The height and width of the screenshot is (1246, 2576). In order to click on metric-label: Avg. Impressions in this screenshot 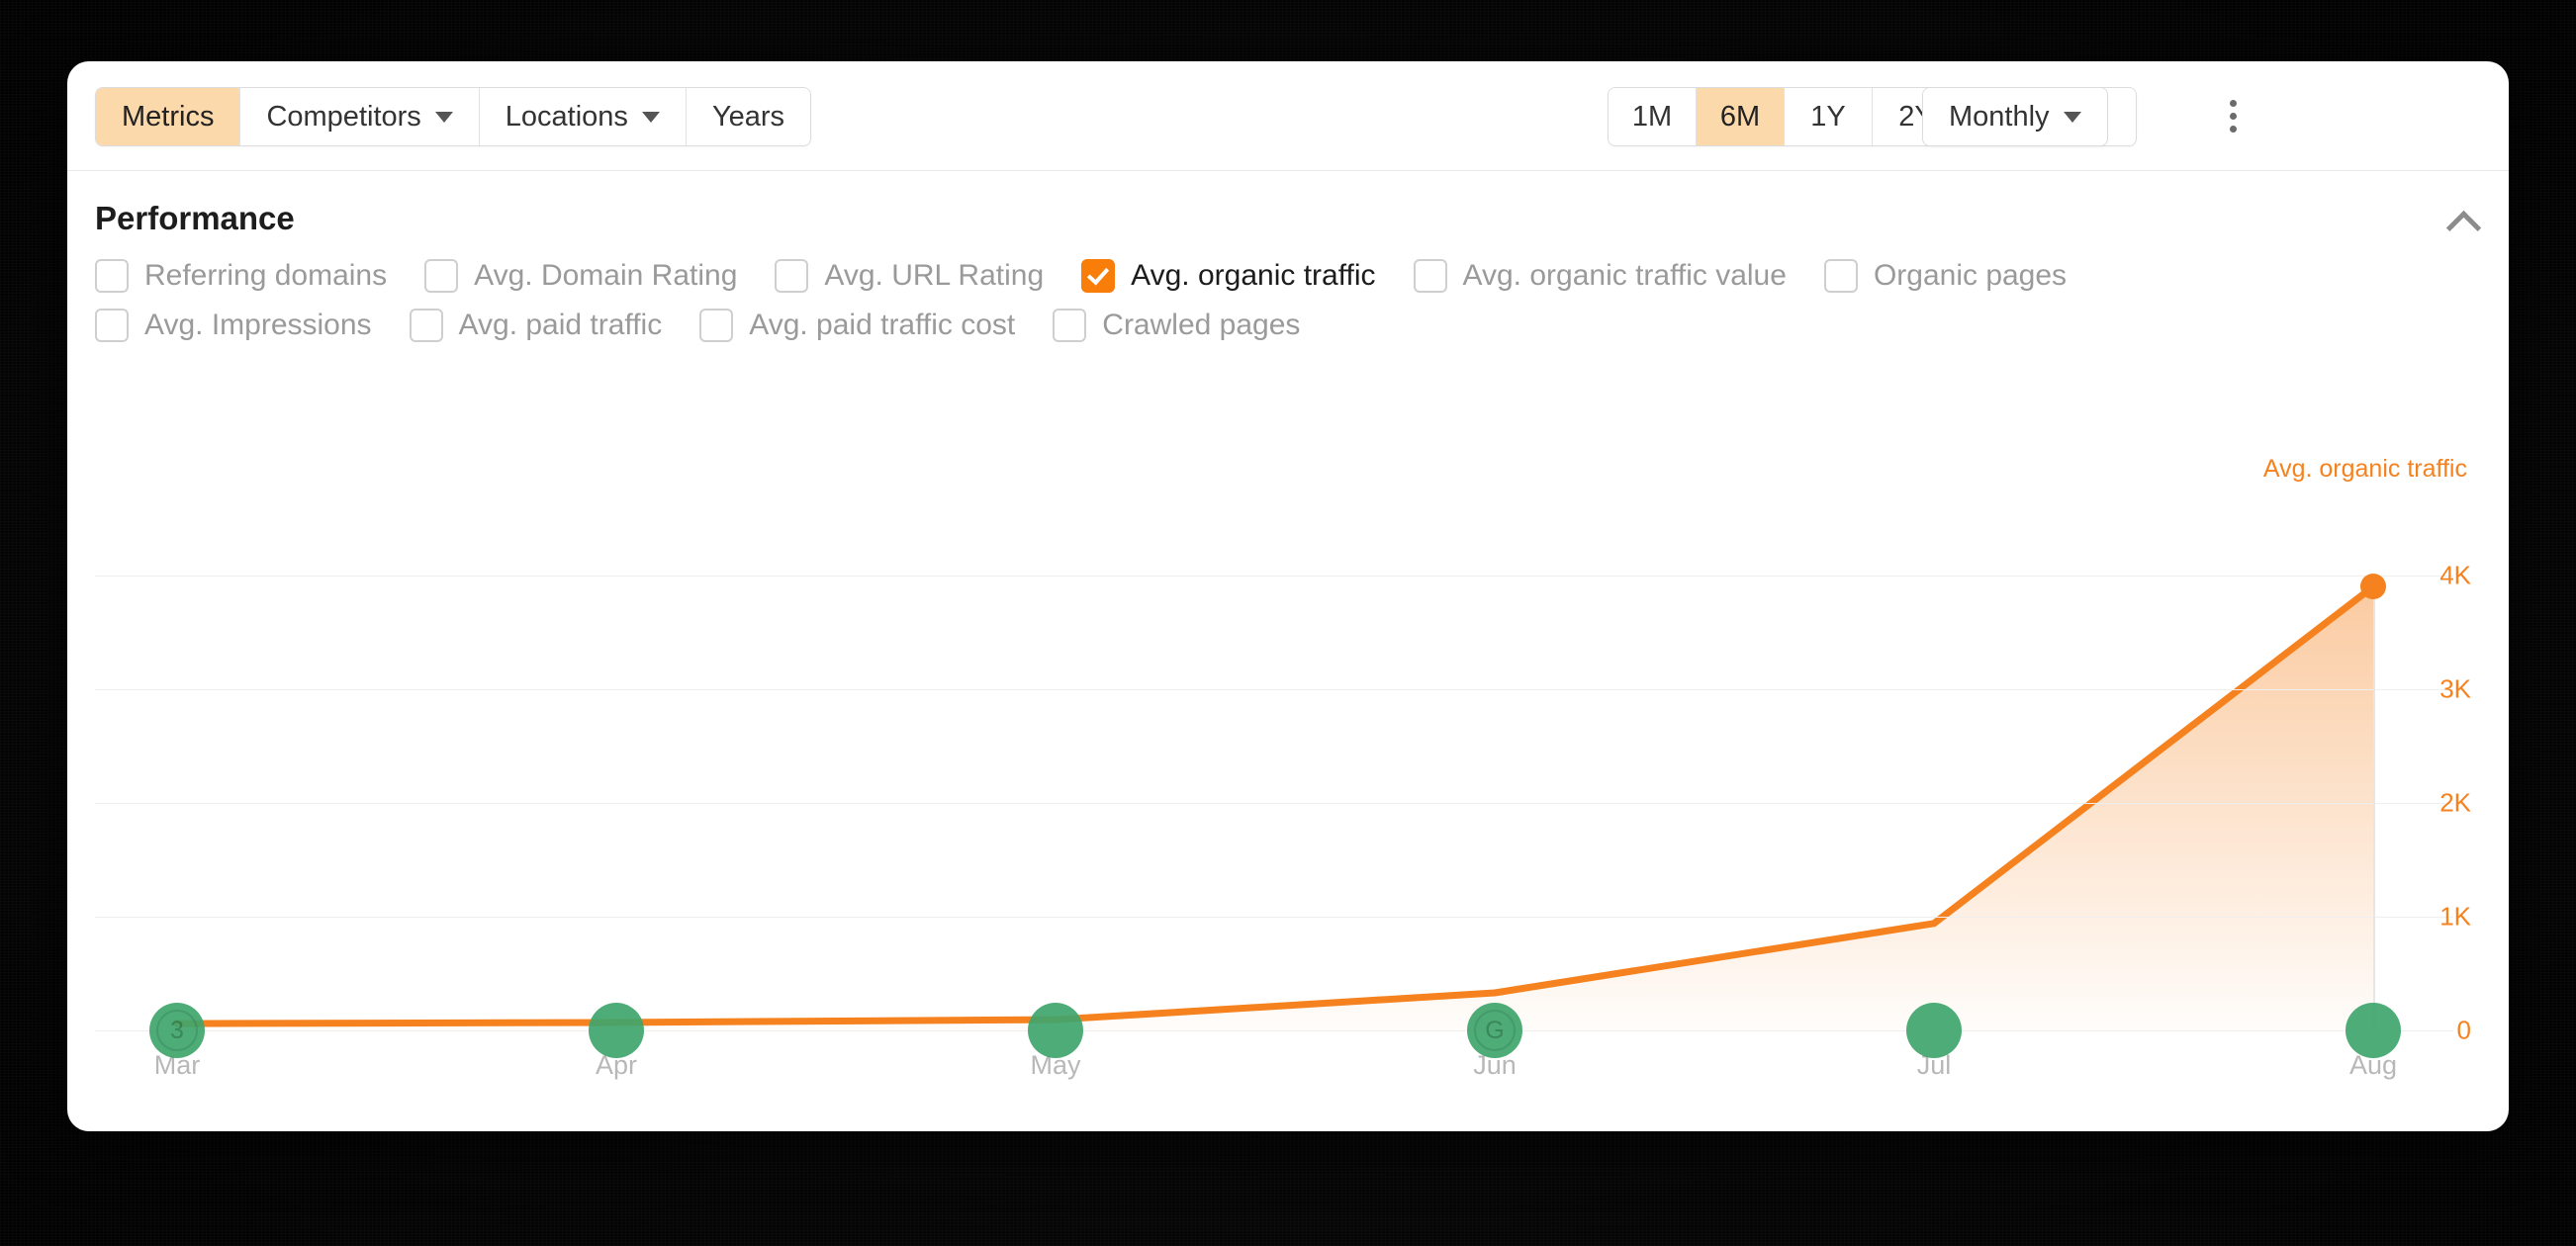, I will do `click(258, 325)`.